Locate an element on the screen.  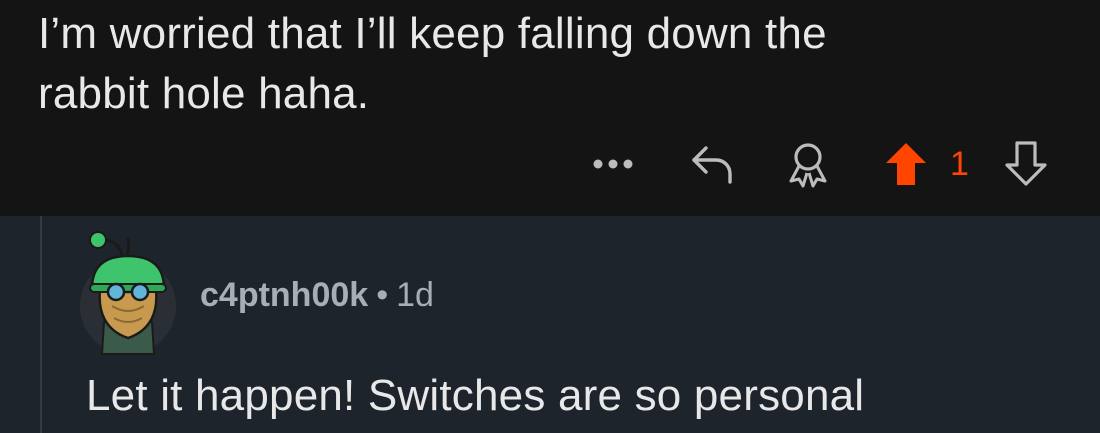
downvote-icon is located at coordinates (1026, 163).